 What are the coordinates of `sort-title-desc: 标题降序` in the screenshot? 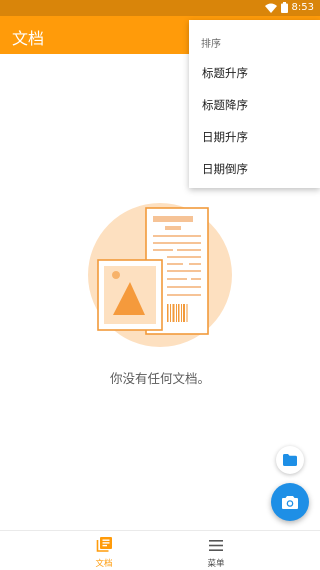 It's located at (254, 105).